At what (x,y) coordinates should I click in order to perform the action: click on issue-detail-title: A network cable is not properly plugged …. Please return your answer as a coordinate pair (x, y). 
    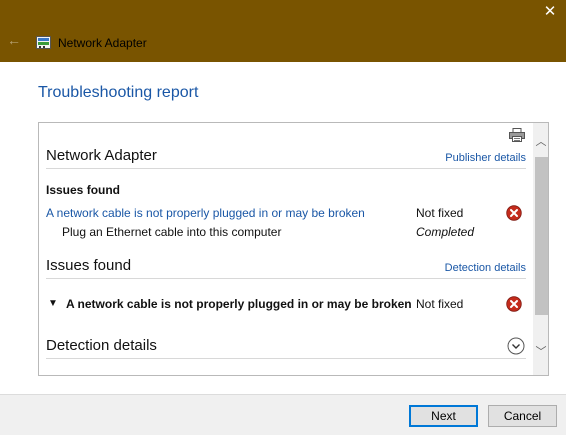
    Looking at the image, I should click on (239, 304).